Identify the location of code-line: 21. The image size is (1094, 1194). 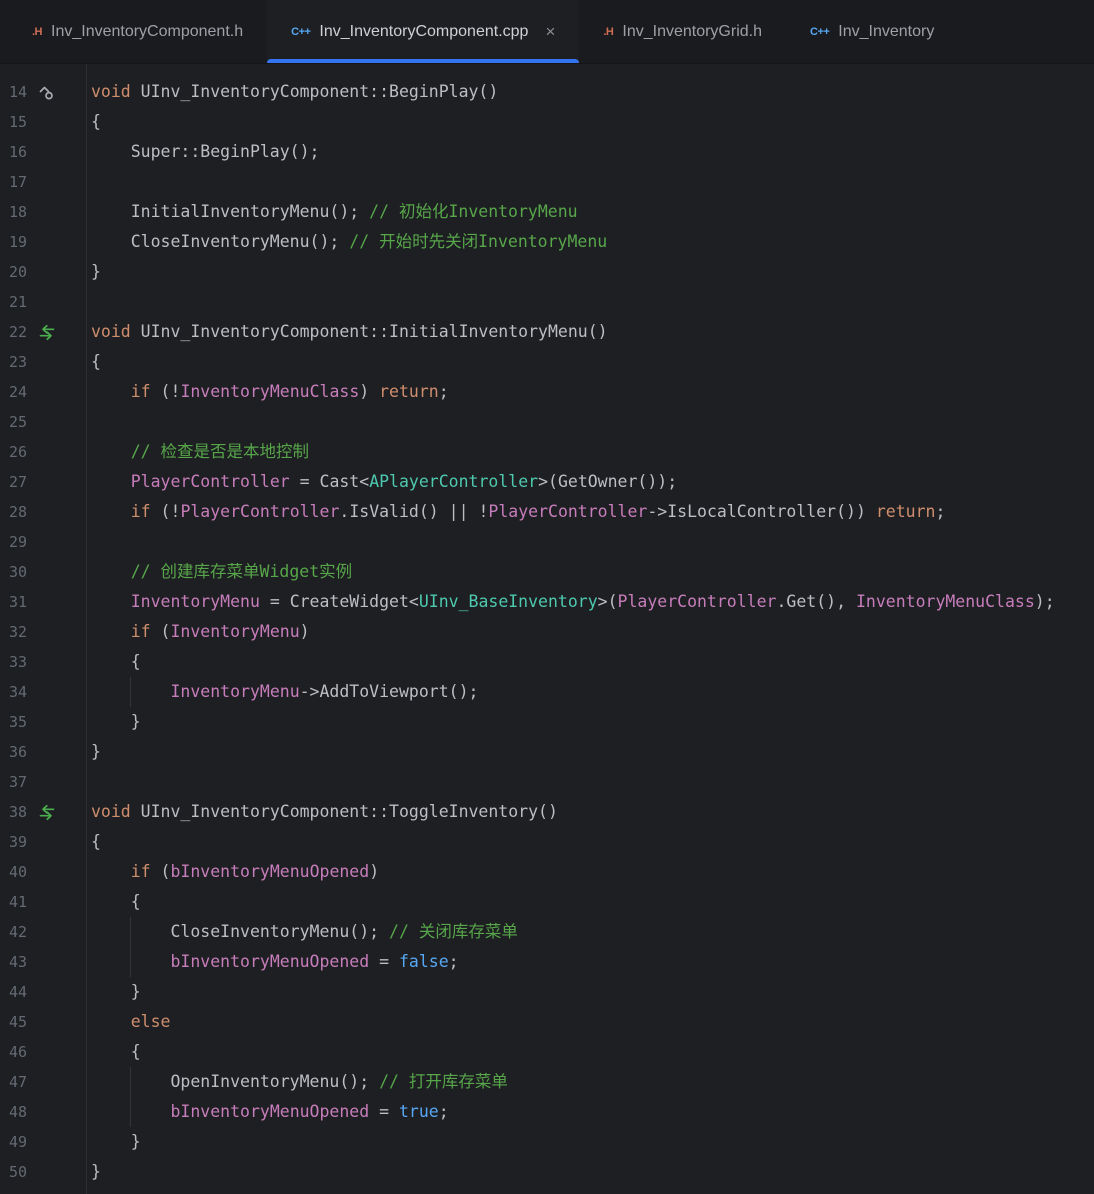
(547, 302).